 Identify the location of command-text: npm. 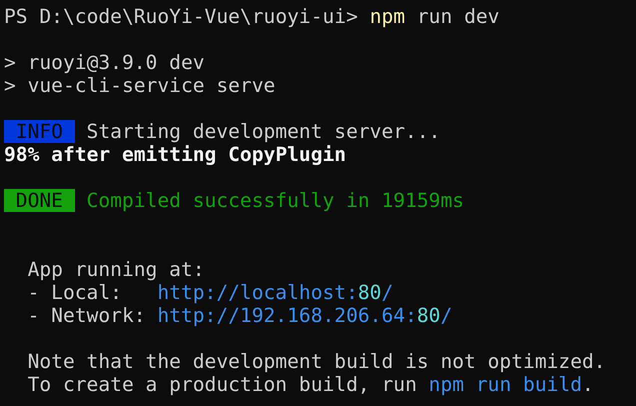
(388, 16).